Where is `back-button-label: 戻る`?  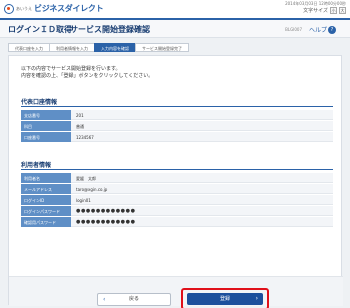 back-button-label: 戻る is located at coordinates (133, 299).